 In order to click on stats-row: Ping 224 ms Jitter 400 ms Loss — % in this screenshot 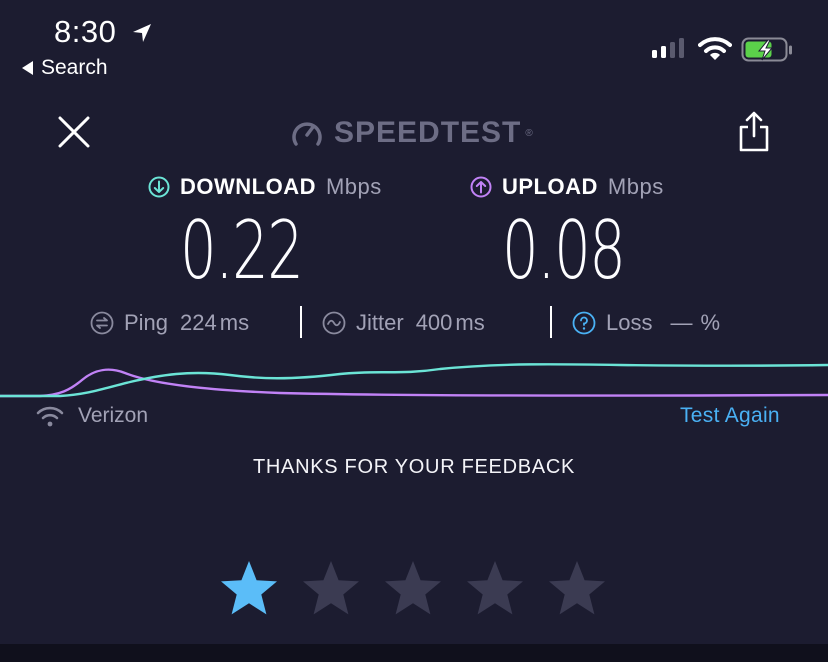, I will do `click(414, 323)`.